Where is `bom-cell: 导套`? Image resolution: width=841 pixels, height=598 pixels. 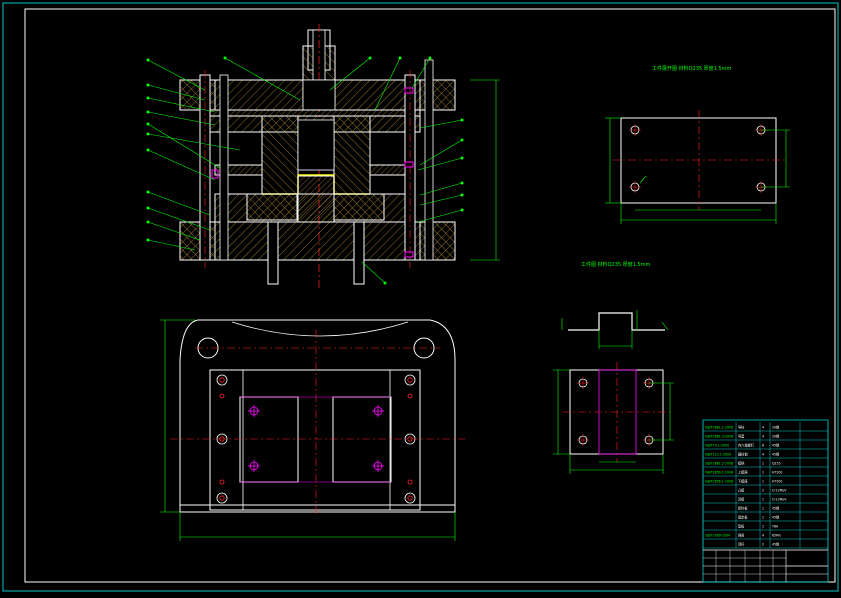 bom-cell: 导套 is located at coordinates (741, 436).